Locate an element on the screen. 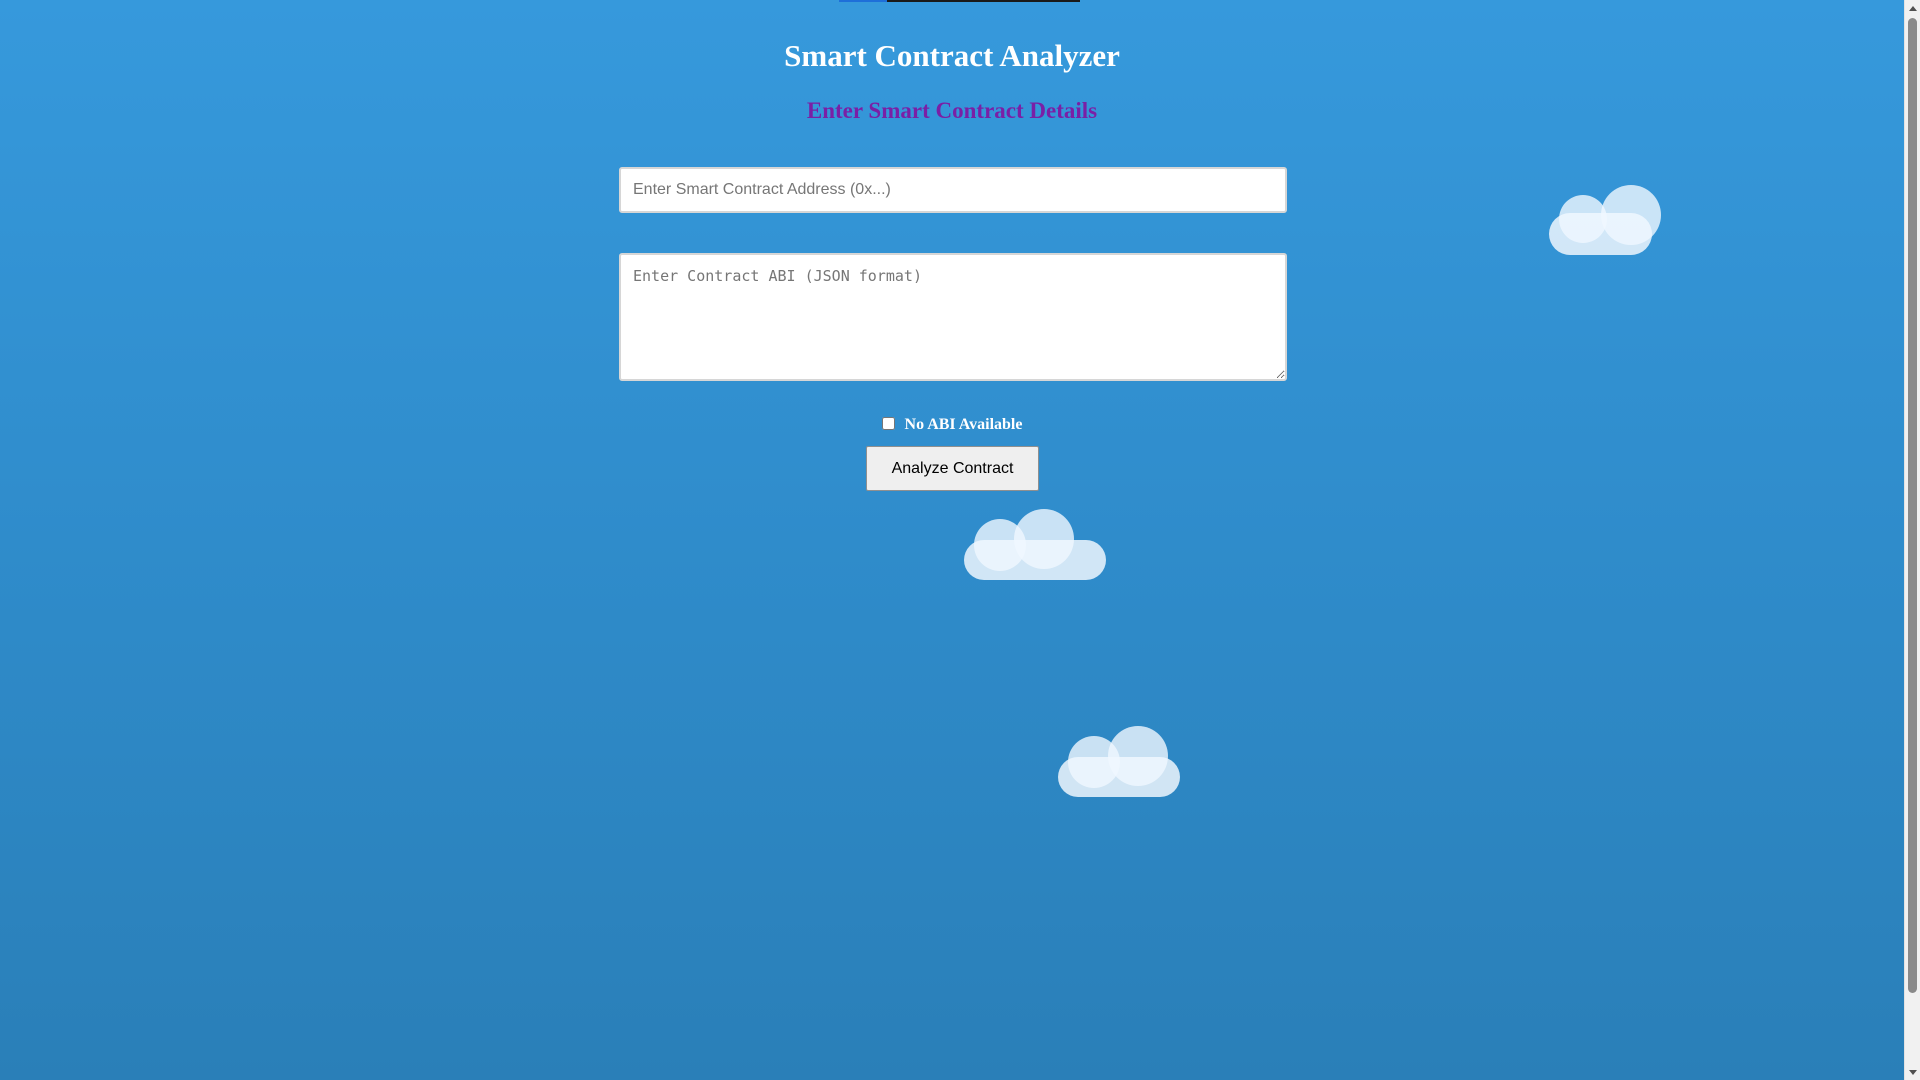 The image size is (1920, 1080). scroll-down-arrow-icon is located at coordinates (1912, 1072).